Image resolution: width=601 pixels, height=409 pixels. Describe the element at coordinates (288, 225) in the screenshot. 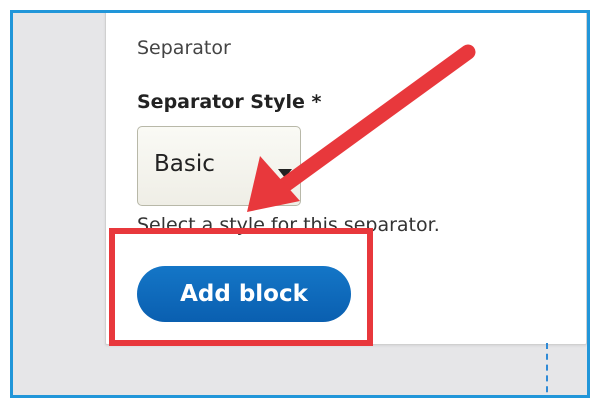

I see `separator-style-help: Select a style for this separator.` at that location.